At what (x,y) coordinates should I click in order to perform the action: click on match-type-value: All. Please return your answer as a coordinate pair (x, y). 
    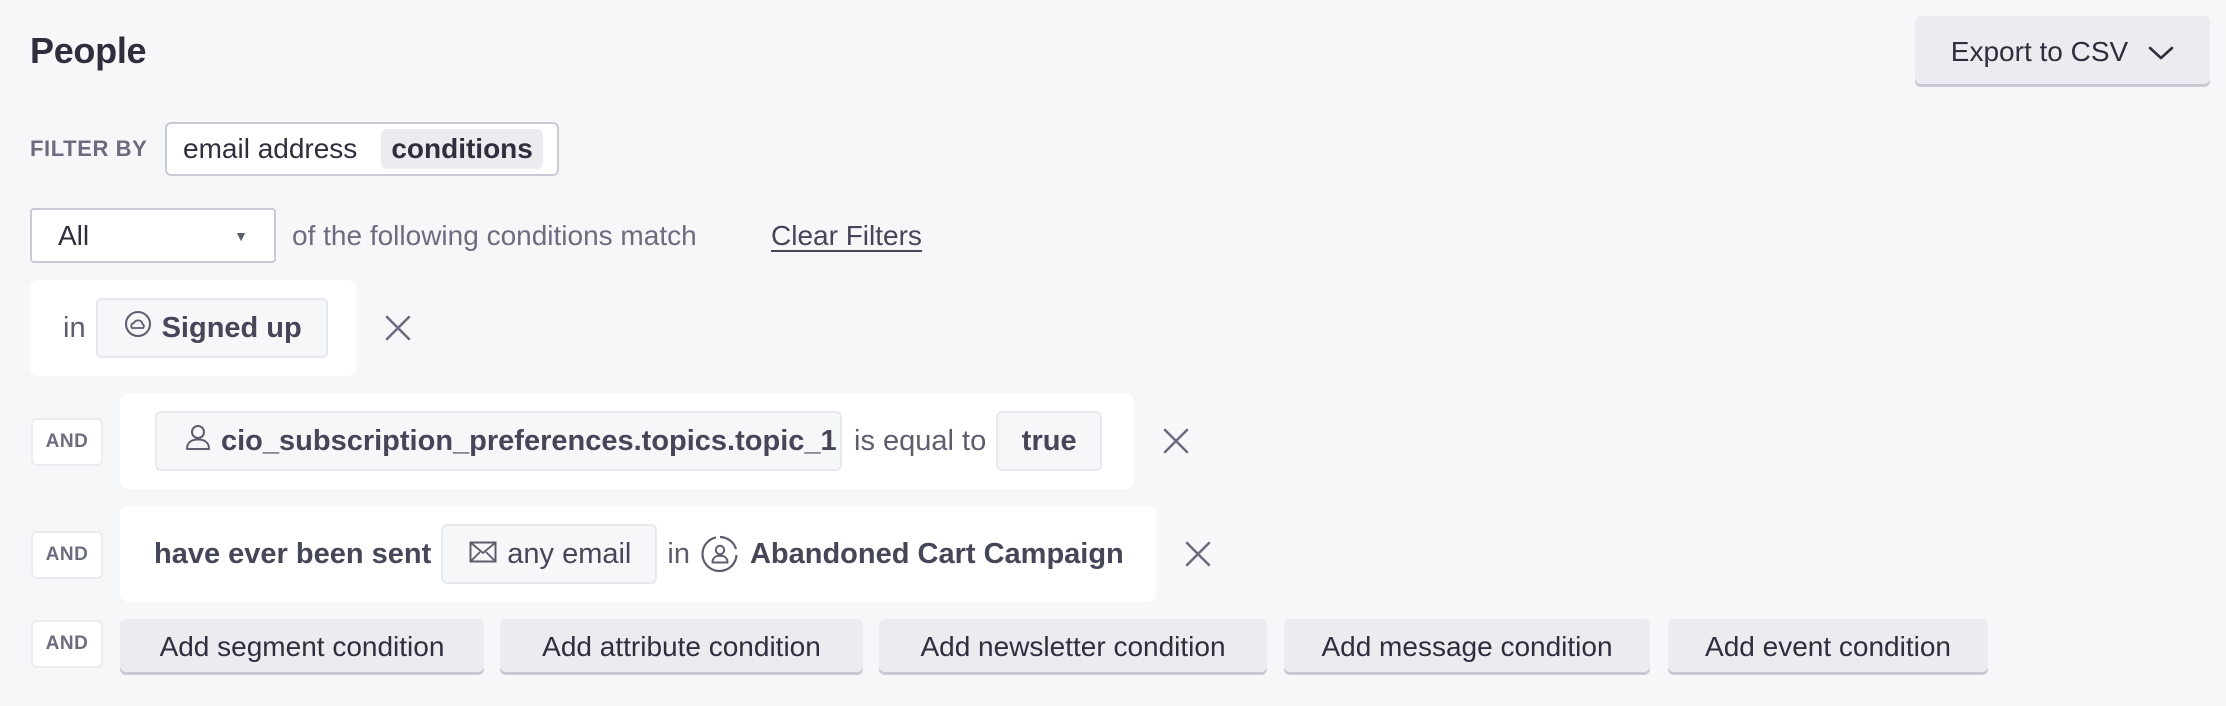
    Looking at the image, I should click on (74, 235).